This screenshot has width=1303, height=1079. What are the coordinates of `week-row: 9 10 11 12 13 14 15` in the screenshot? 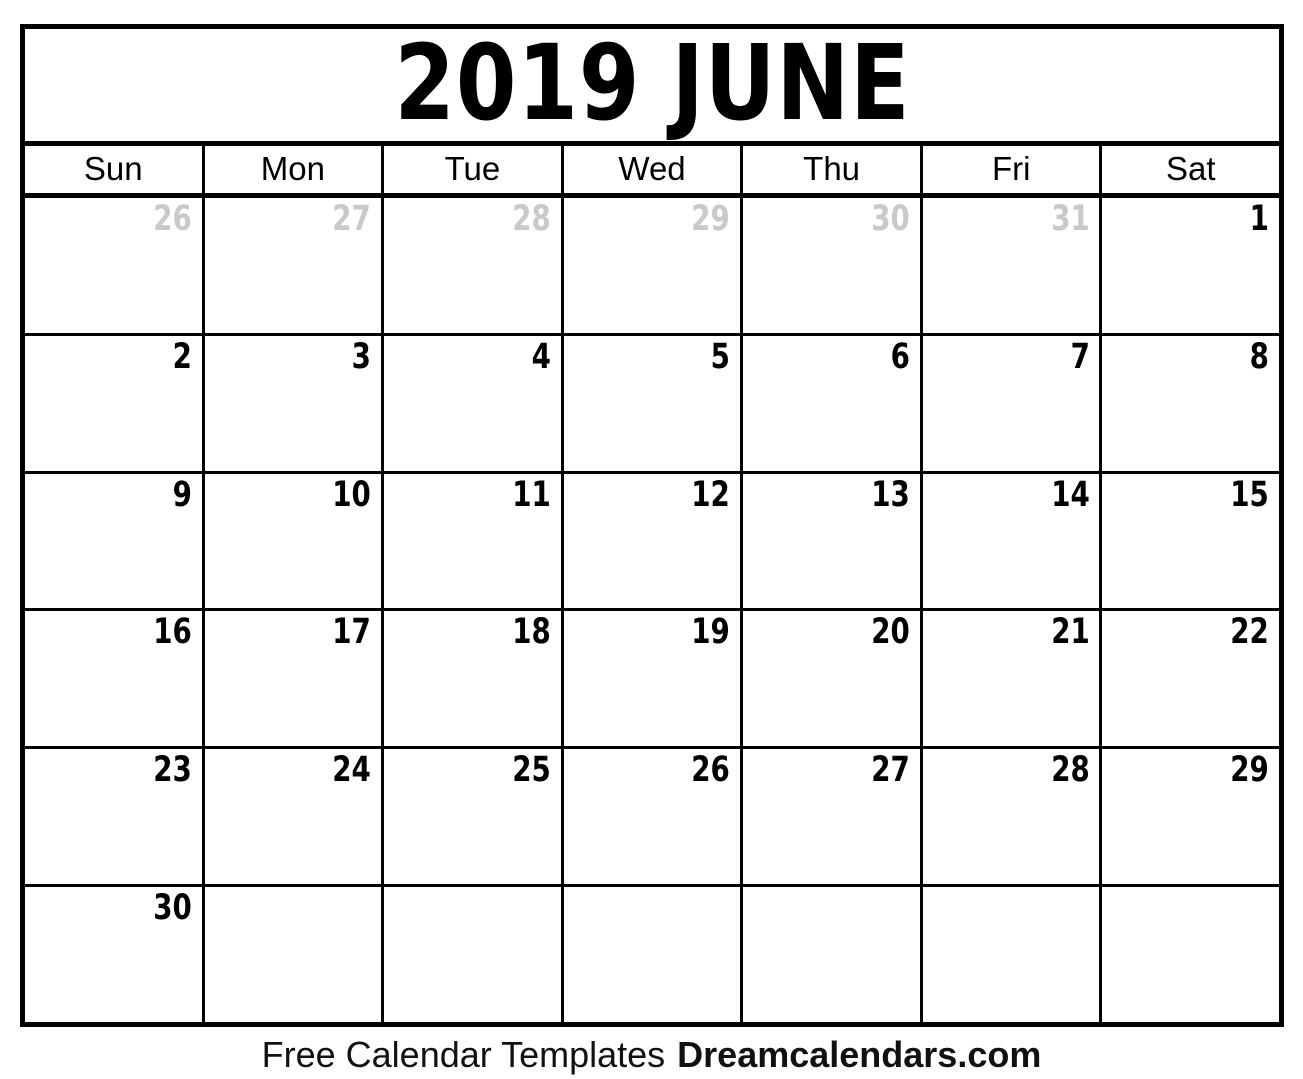 It's located at (652, 542).